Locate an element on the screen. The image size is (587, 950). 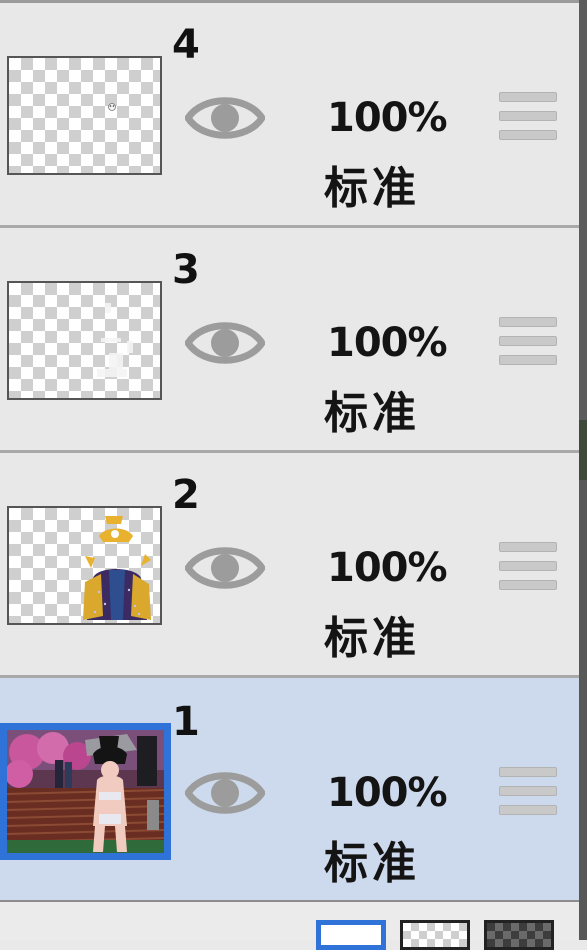
background-checker-dark-swatch is located at coordinates (519, 935).